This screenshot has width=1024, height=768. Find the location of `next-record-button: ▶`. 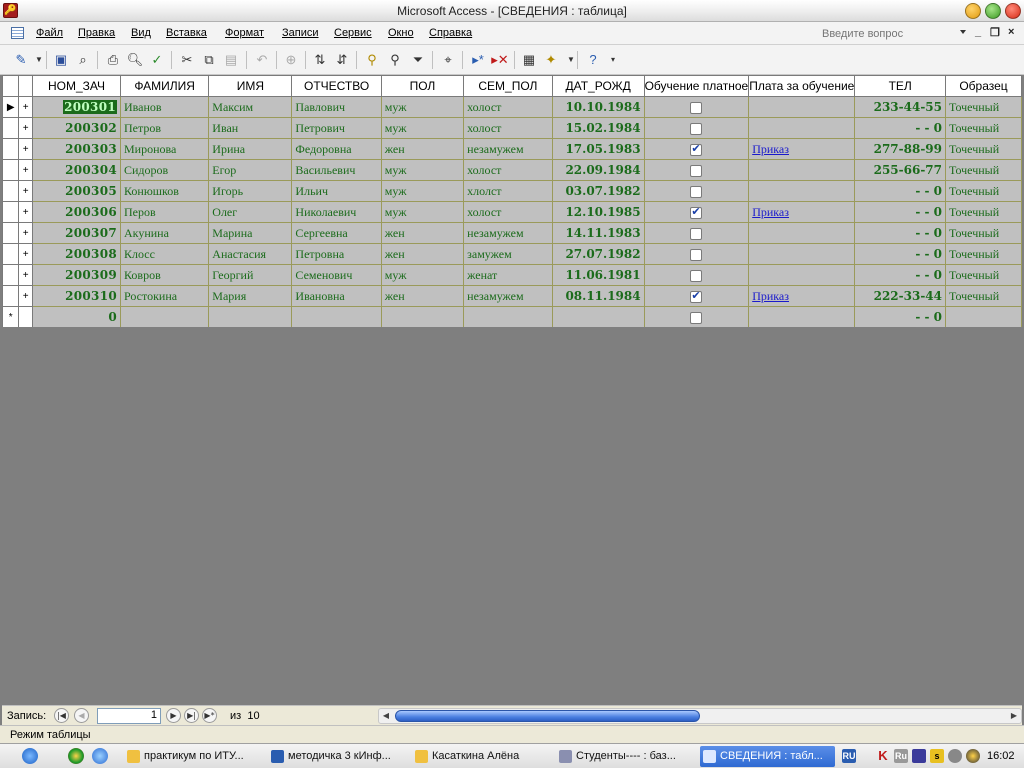

next-record-button: ▶ is located at coordinates (173, 715).